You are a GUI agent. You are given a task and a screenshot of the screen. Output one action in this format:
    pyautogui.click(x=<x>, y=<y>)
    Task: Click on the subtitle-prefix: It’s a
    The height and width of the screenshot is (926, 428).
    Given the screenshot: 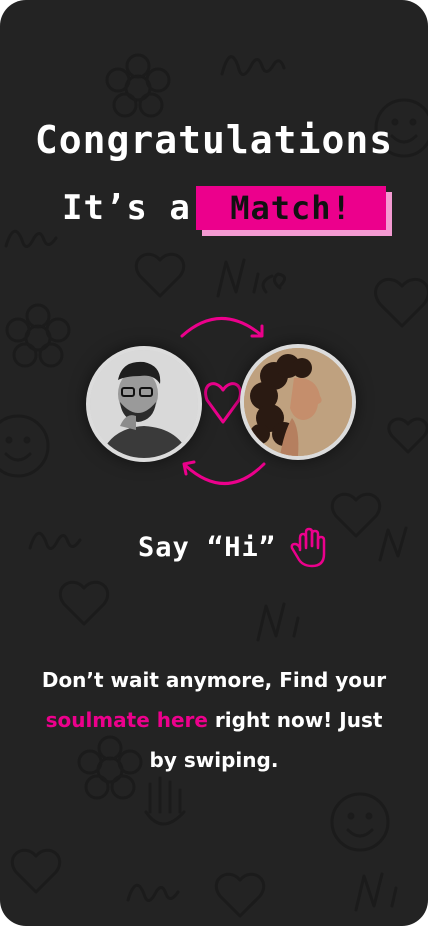 What is the action you would take?
    pyautogui.click(x=126, y=208)
    